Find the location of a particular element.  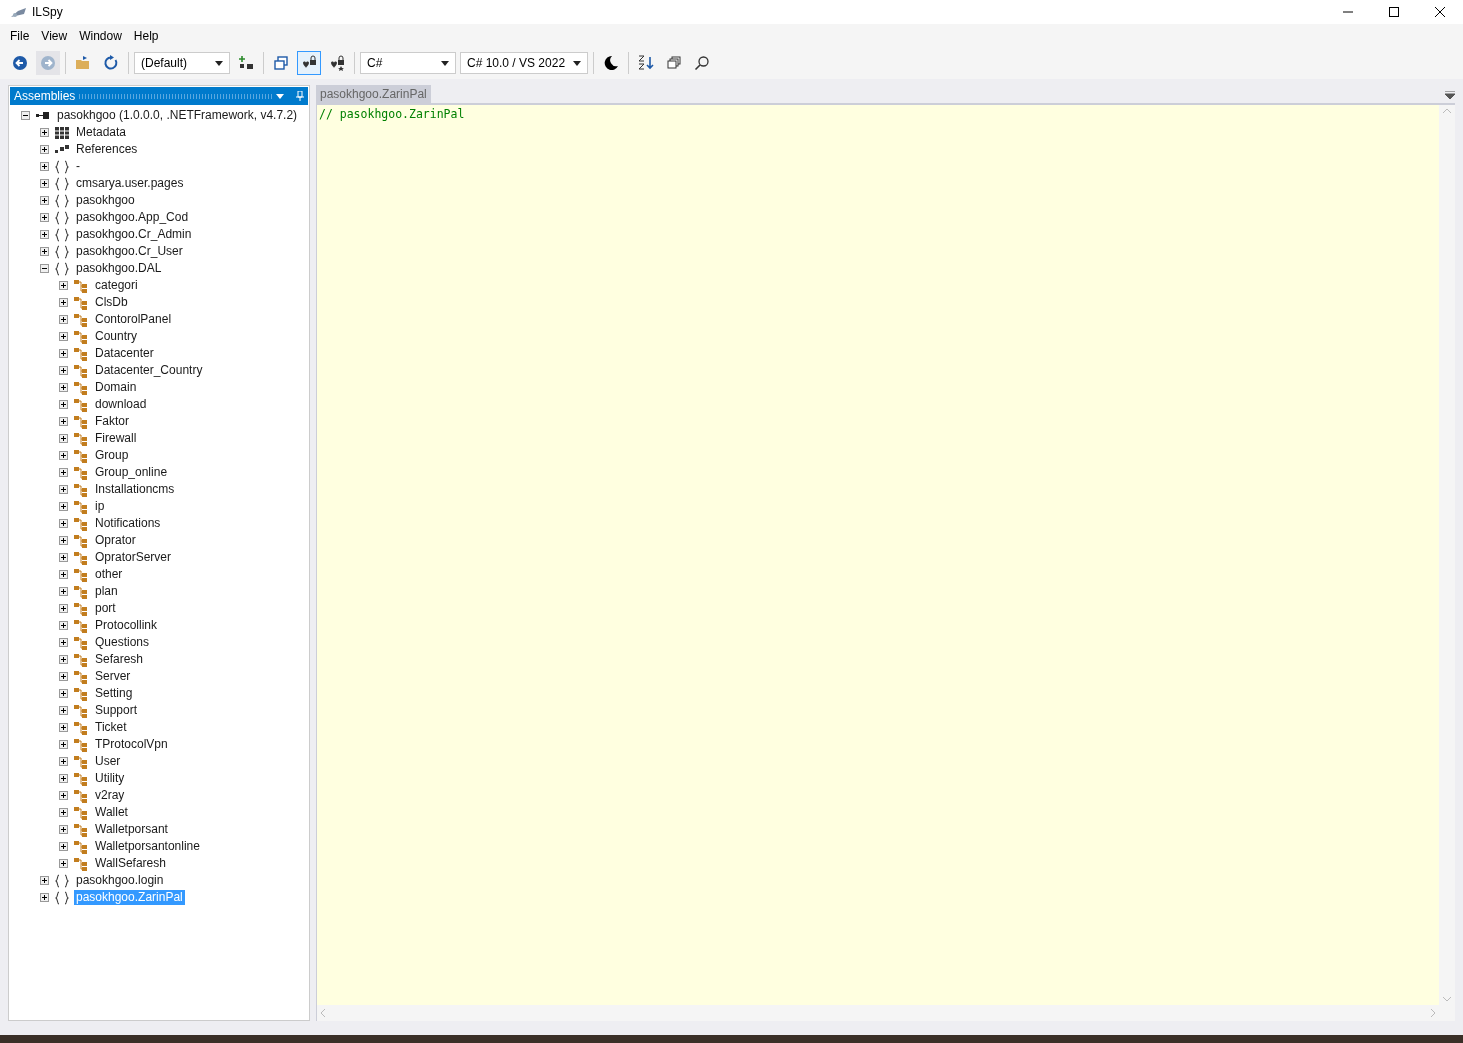

tree-item: User is located at coordinates (108, 761).